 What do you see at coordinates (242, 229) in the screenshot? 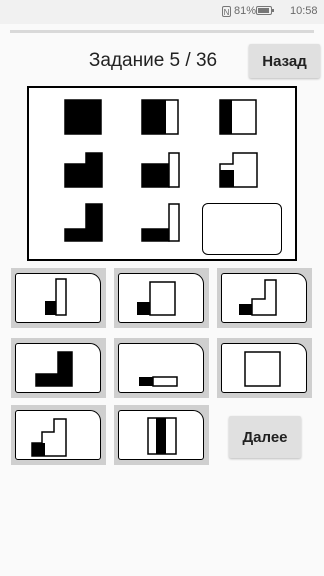
I see `answer-slot` at bounding box center [242, 229].